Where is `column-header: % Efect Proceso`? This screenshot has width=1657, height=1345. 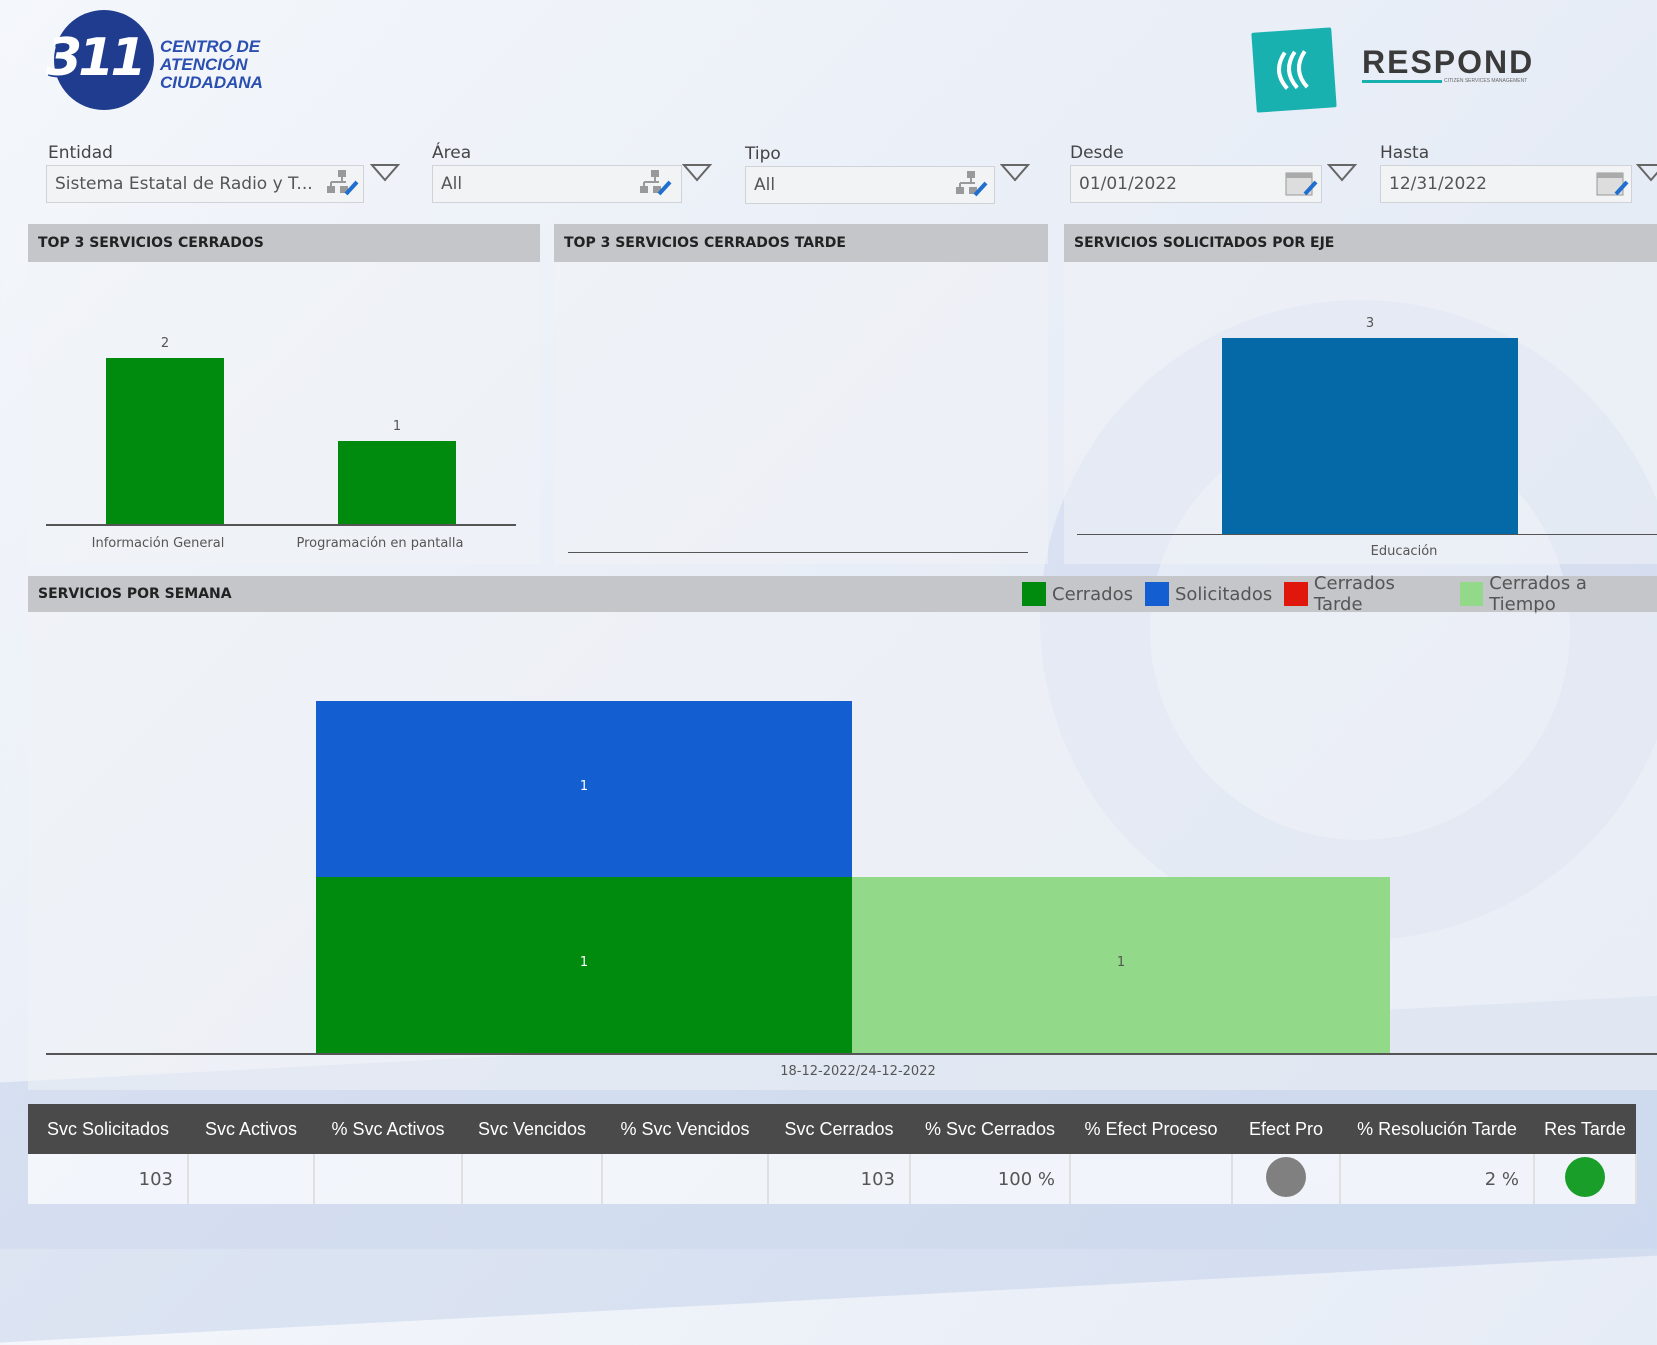 column-header: % Efect Proceso is located at coordinates (1151, 1129).